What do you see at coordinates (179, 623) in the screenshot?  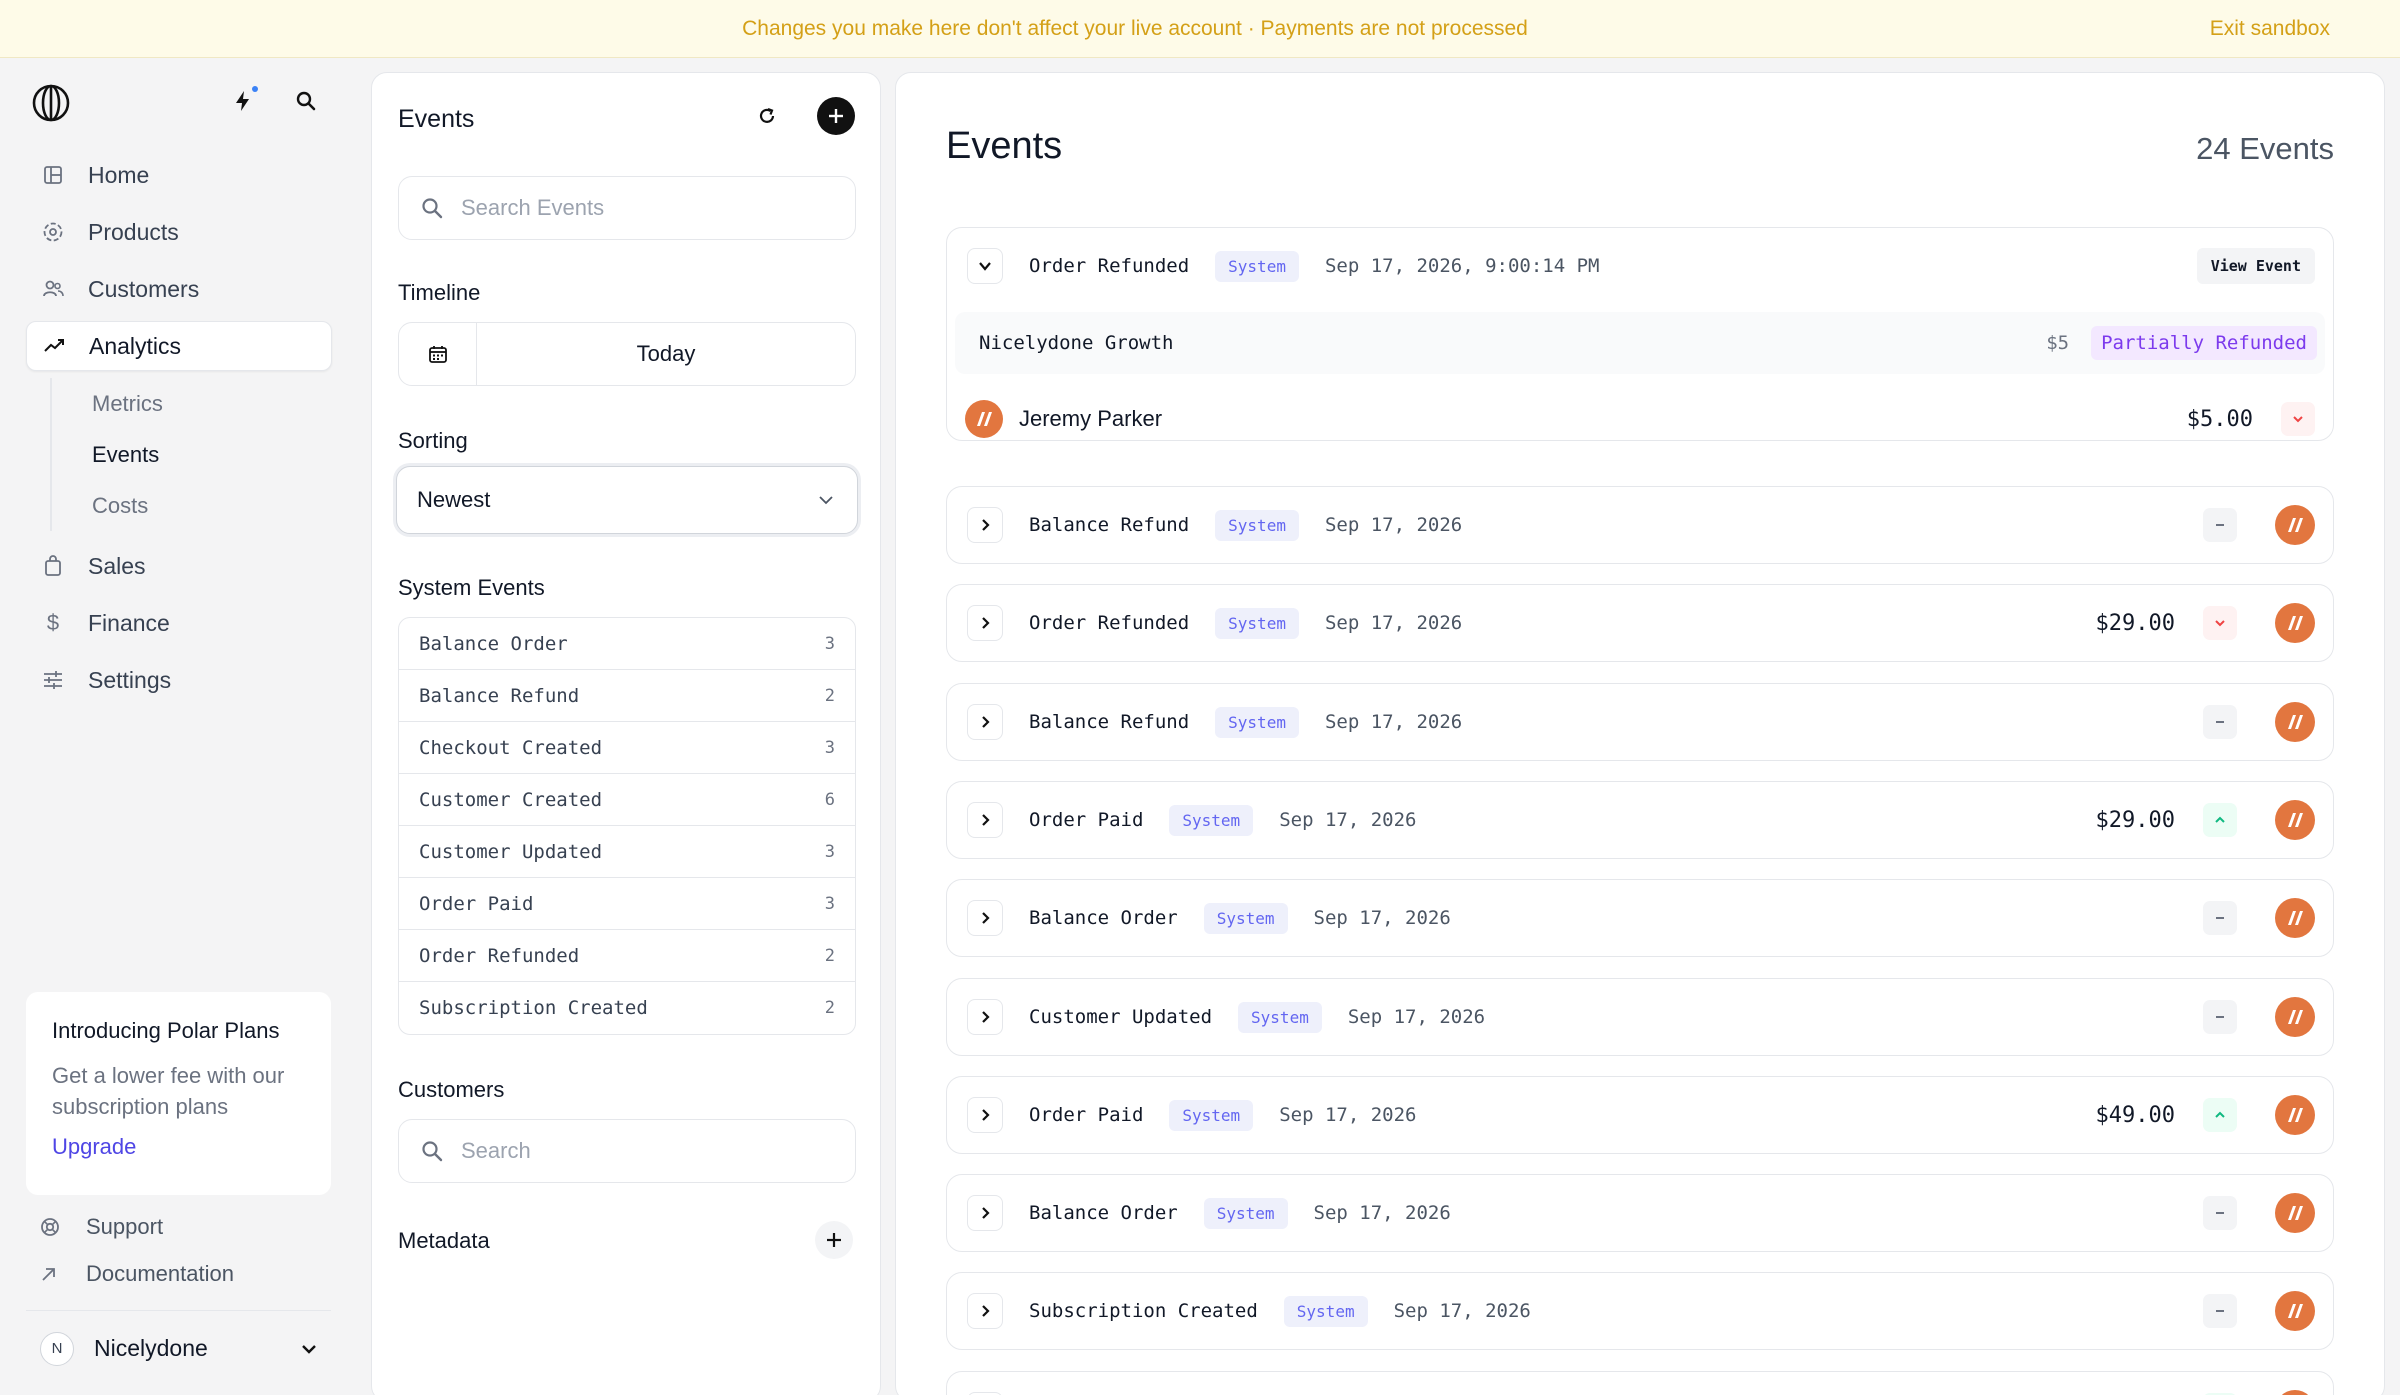 I see `nav-item-finance: $ Finance` at bounding box center [179, 623].